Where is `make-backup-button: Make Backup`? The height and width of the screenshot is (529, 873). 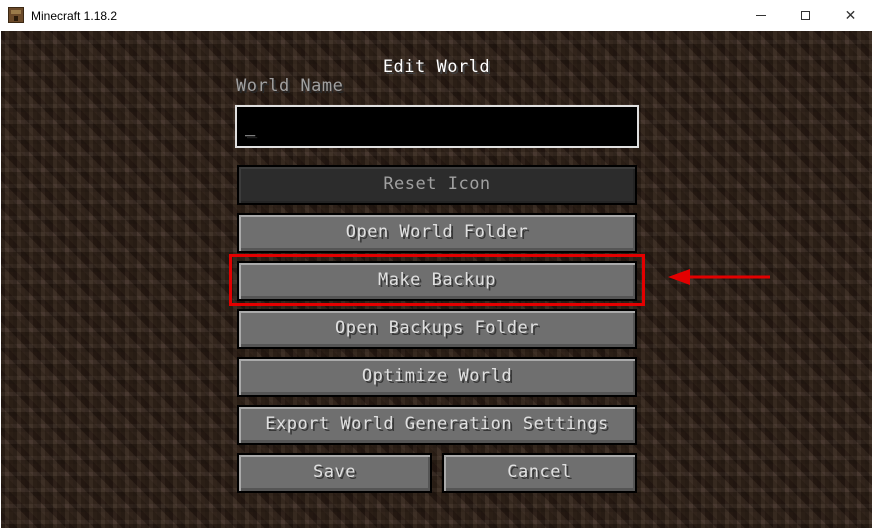 make-backup-button: Make Backup is located at coordinates (437, 281).